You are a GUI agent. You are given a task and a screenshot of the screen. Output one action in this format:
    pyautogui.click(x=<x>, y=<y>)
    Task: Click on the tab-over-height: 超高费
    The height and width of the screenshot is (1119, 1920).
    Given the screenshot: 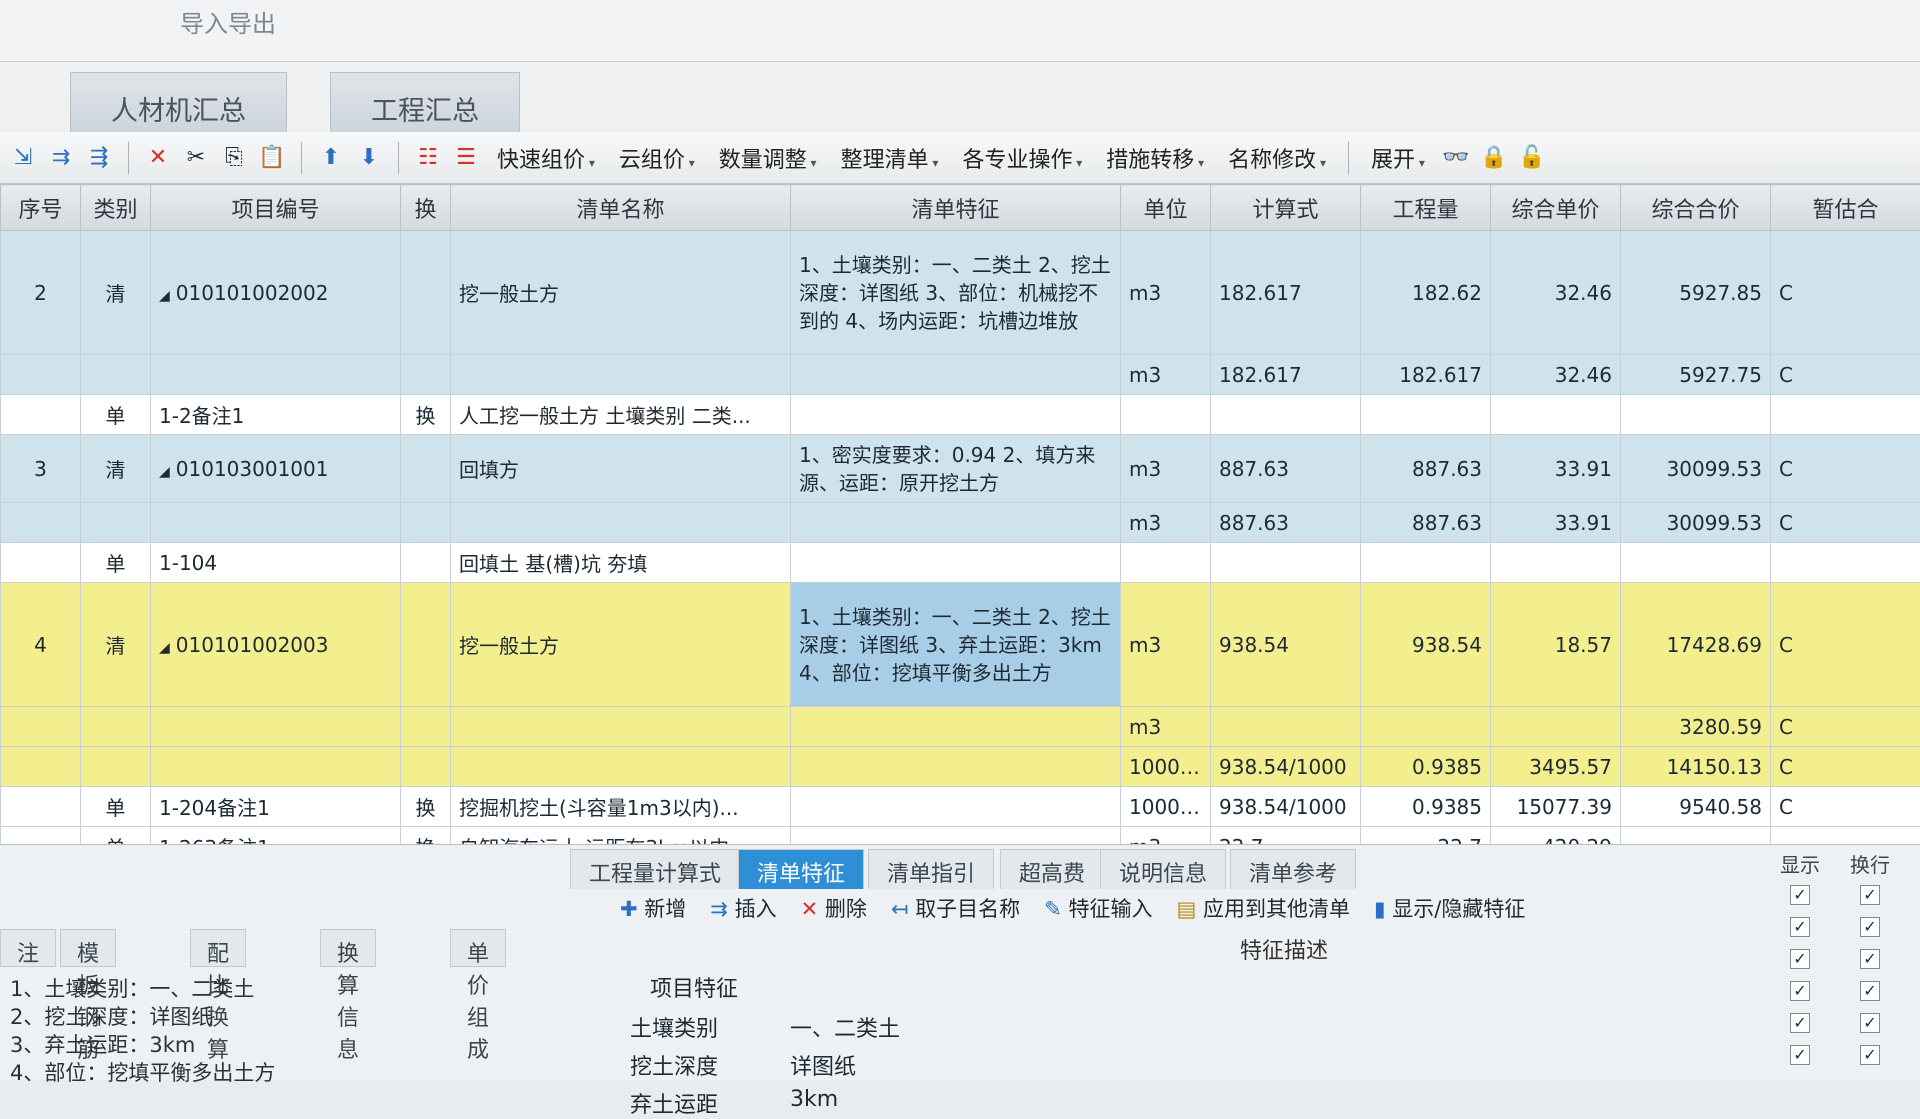 What is the action you would take?
    pyautogui.click(x=1052, y=869)
    